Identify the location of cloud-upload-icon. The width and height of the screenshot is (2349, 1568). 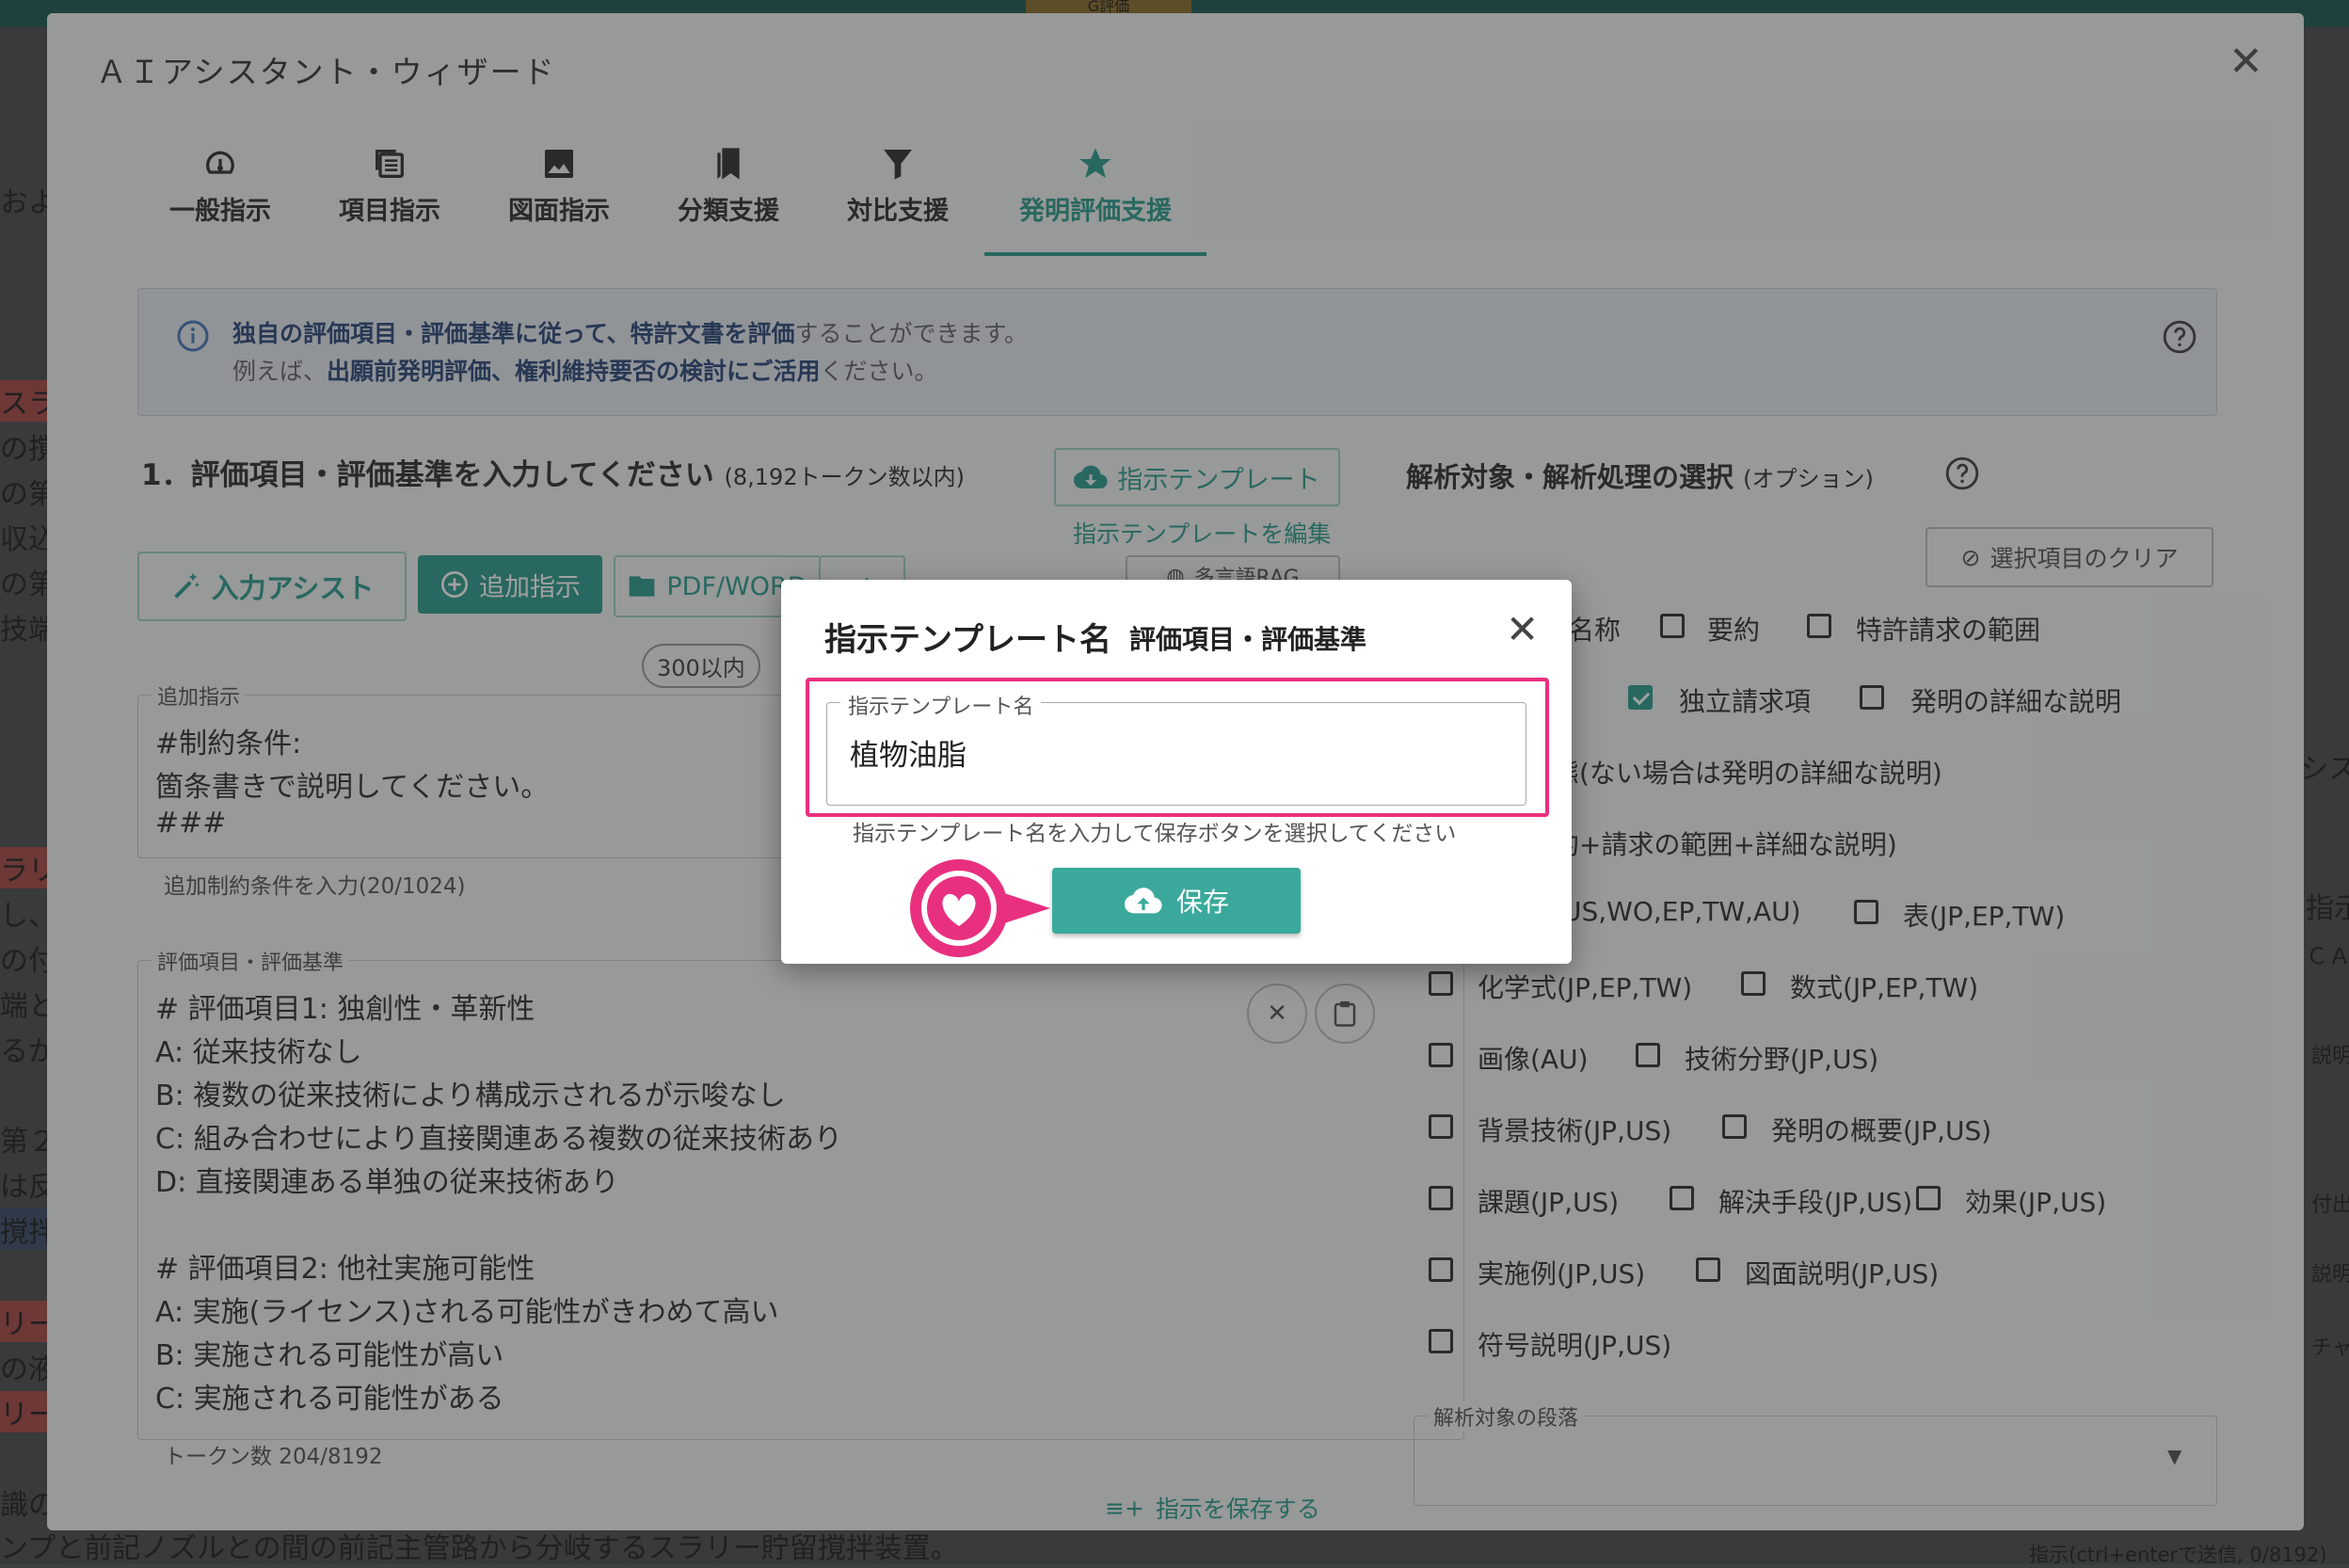
(1143, 901).